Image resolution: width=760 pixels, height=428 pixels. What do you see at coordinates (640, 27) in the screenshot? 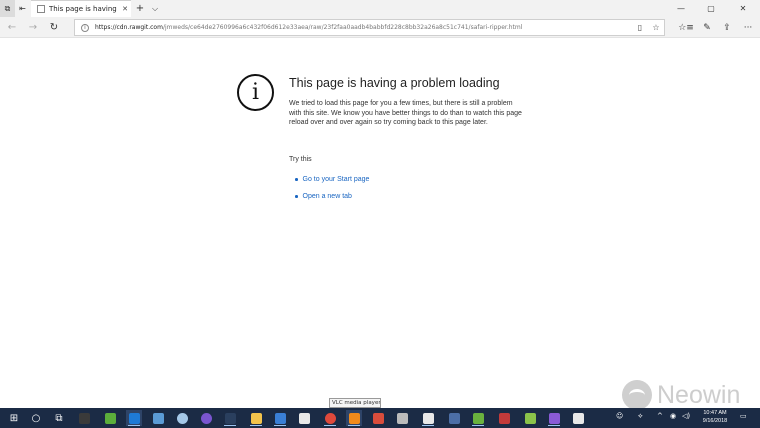
I see `reading-view-icon: ▯` at bounding box center [640, 27].